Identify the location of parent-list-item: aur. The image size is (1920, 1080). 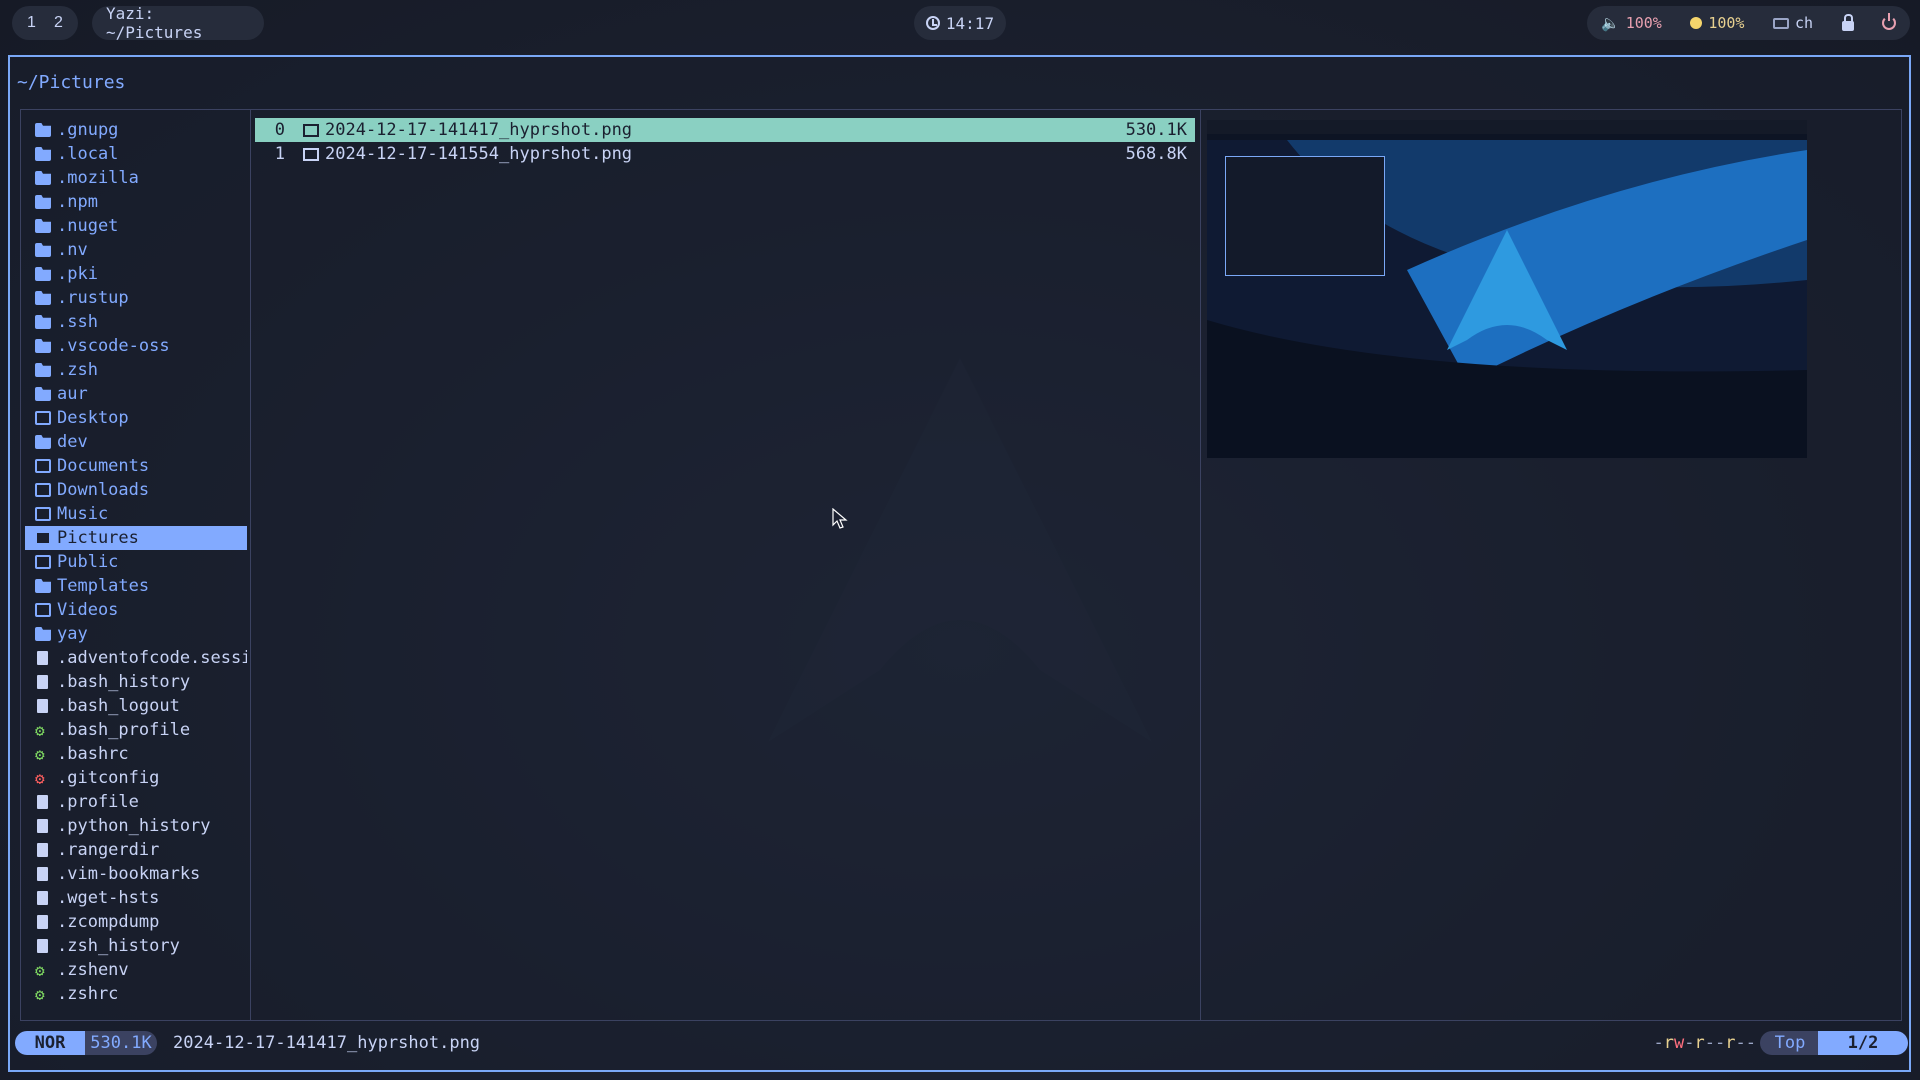
(136, 394).